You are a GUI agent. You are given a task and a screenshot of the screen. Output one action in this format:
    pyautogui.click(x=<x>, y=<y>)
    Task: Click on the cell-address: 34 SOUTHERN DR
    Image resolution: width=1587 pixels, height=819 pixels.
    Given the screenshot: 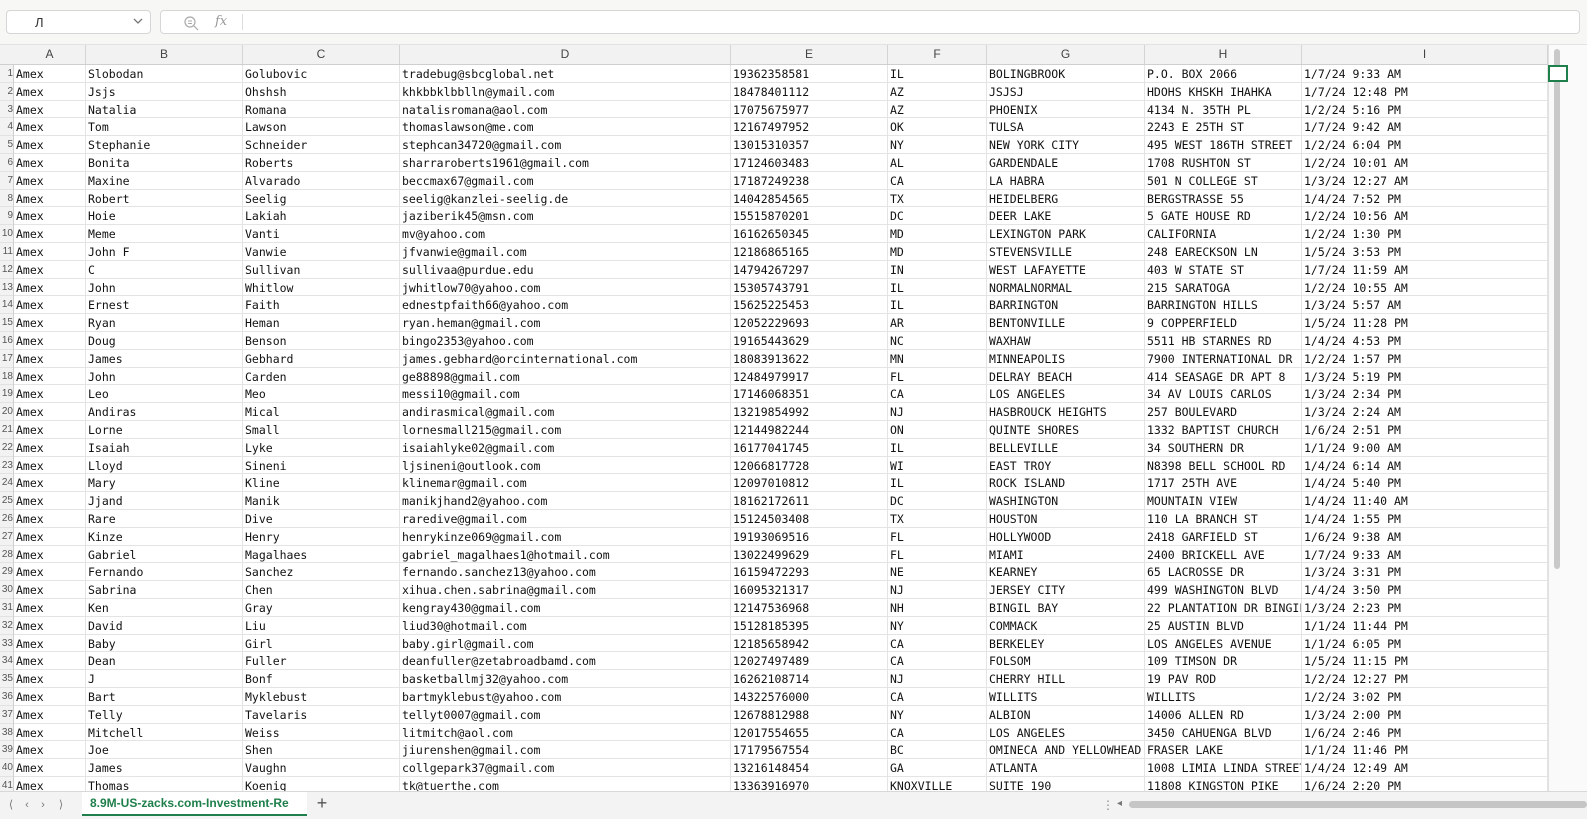 What is the action you would take?
    pyautogui.click(x=1223, y=447)
    